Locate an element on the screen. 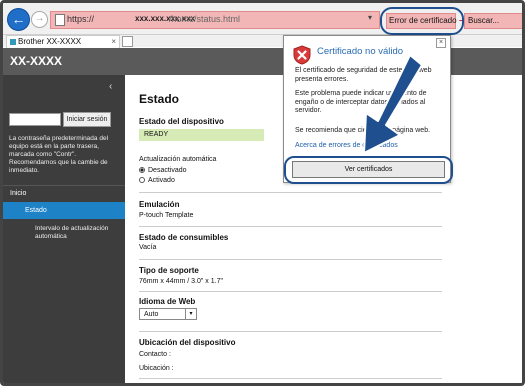 This screenshot has width=525, height=386. tab-favicon-icon is located at coordinates (13, 41).